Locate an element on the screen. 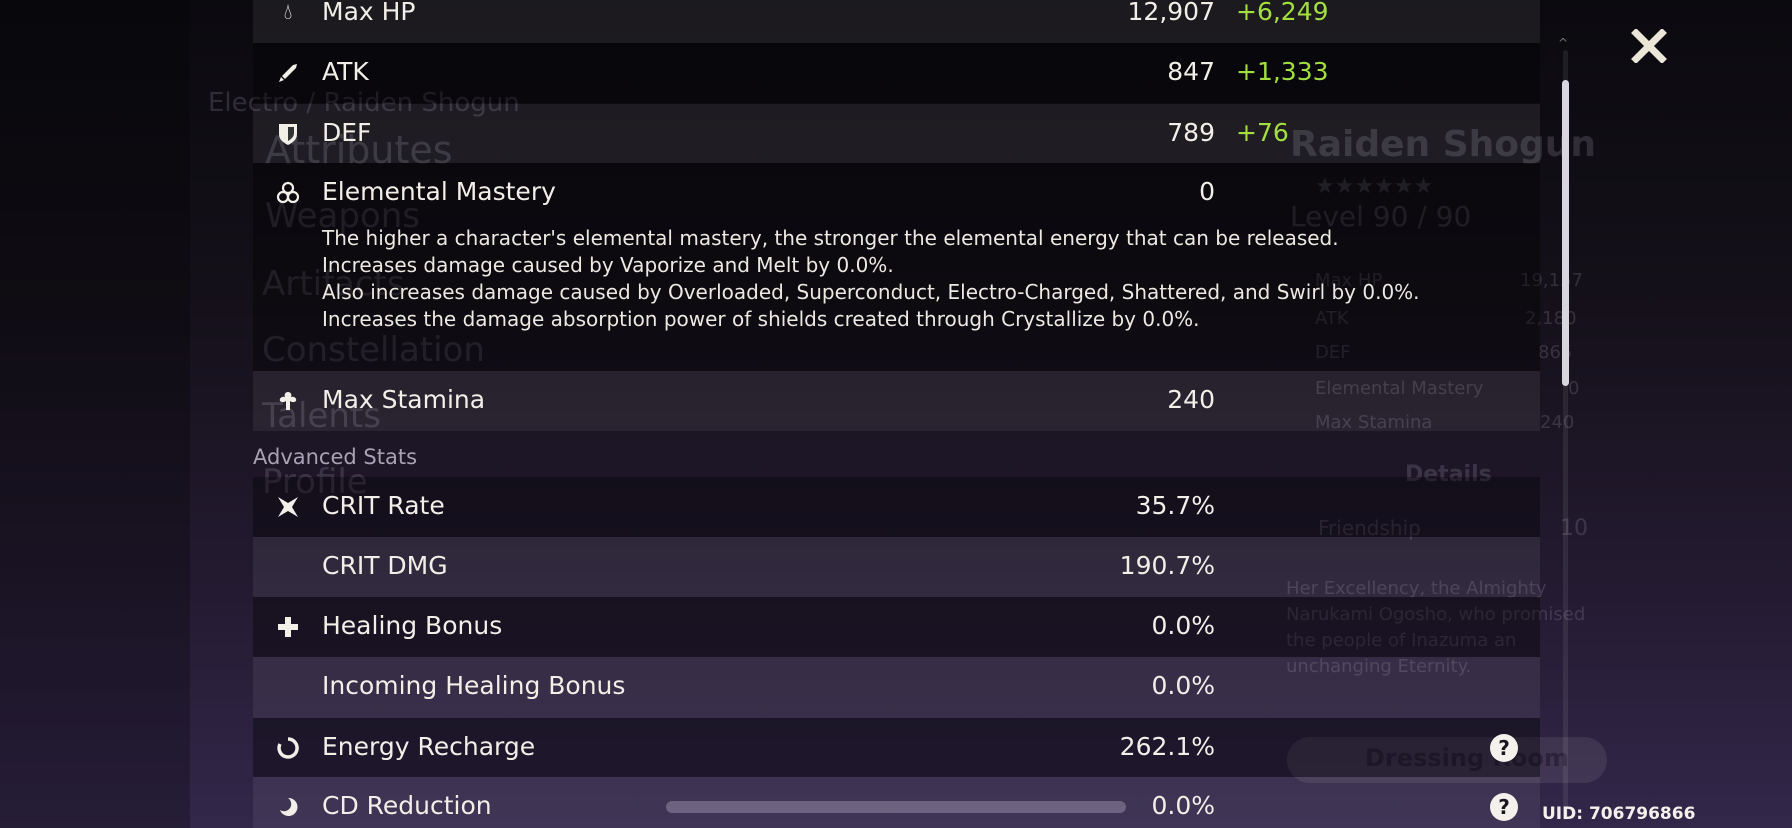 The height and width of the screenshot is (828, 1792). energy-icon is located at coordinates (288, 748).